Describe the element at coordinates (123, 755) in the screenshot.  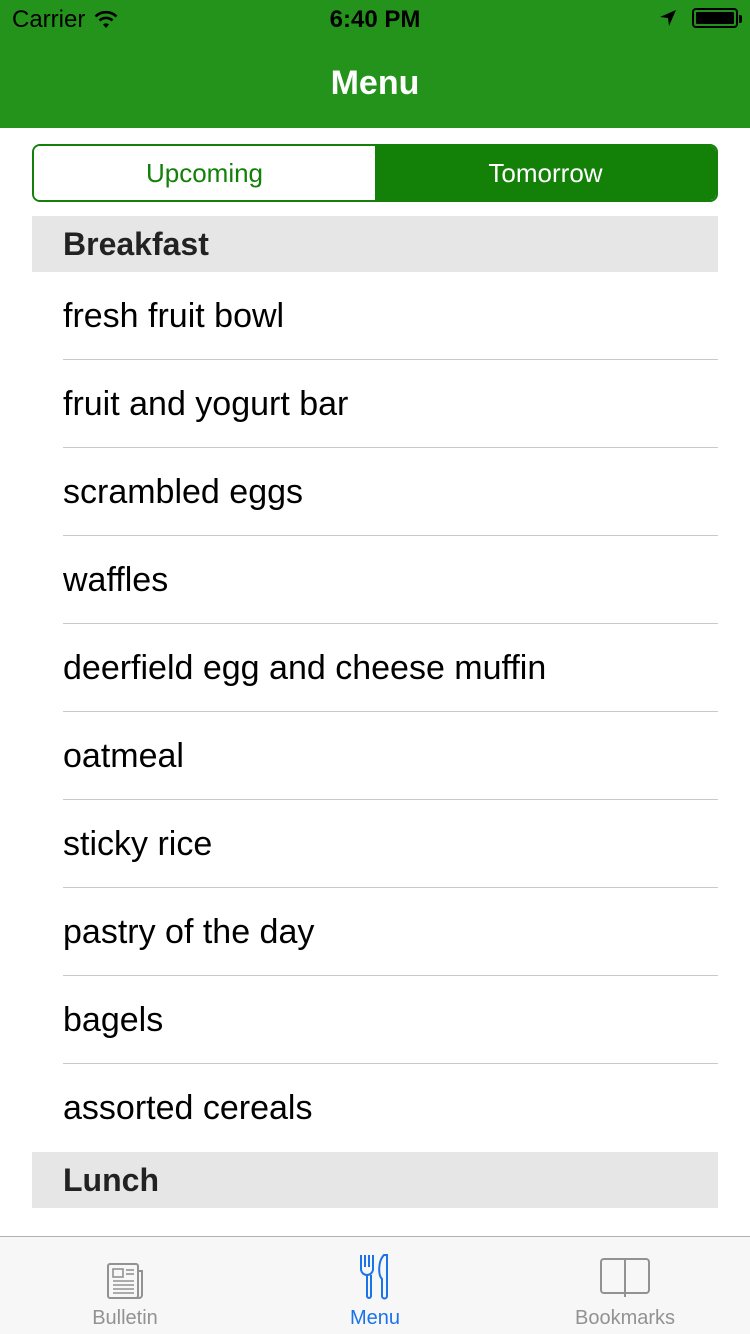
I see `menu-item-label: oatmeal` at that location.